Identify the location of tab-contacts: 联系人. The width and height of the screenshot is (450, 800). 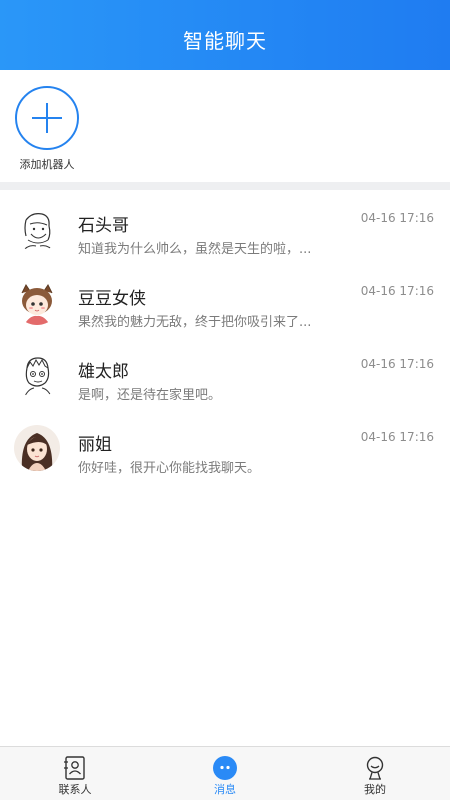
(75, 773).